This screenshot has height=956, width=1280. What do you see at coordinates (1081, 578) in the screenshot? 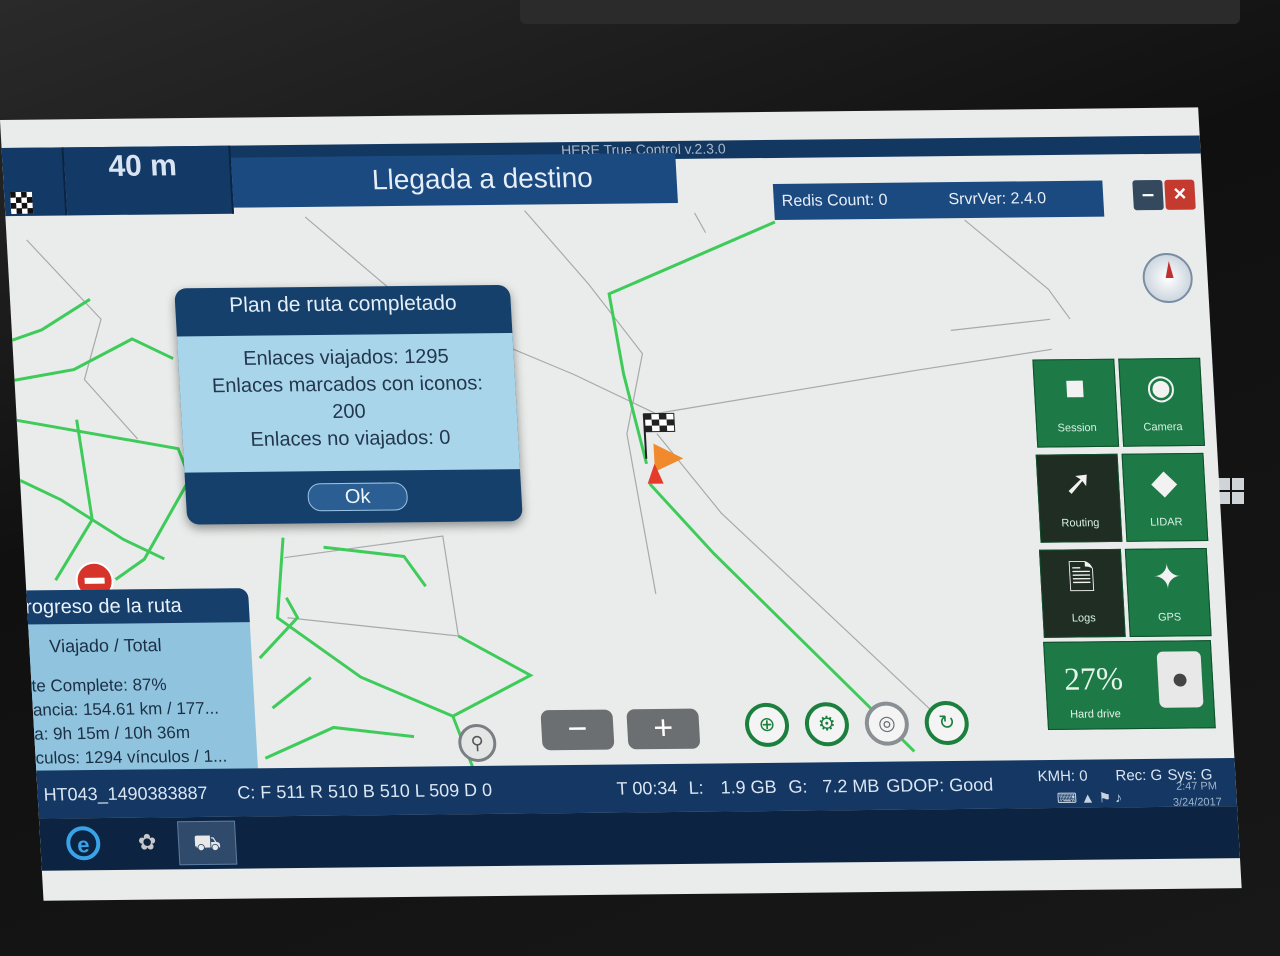
I see `documents-icon: 🗎` at bounding box center [1081, 578].